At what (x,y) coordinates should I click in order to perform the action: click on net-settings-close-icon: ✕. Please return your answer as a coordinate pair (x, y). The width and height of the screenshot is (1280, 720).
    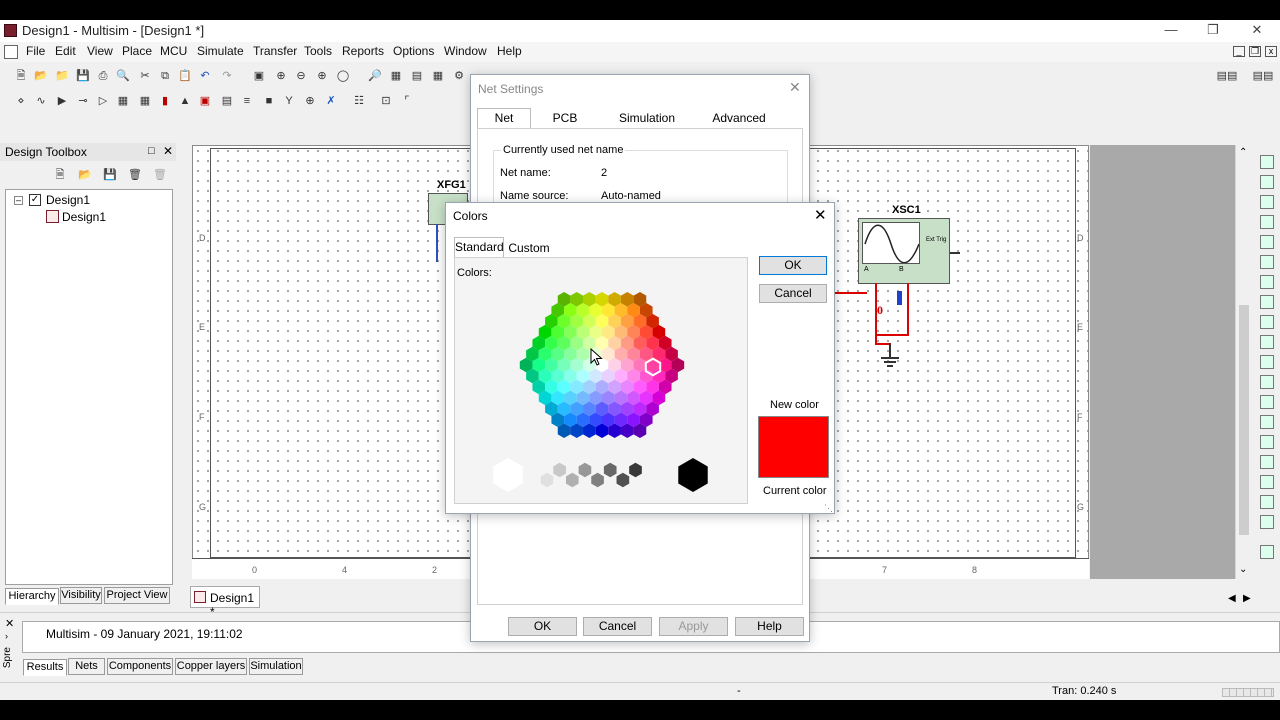
    Looking at the image, I should click on (795, 87).